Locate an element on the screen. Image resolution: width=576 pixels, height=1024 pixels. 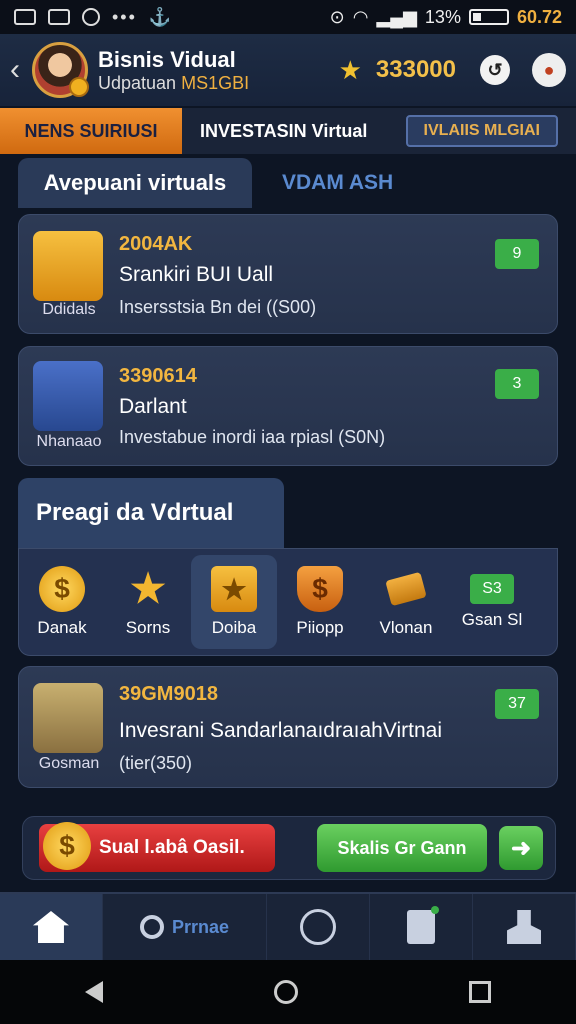
app-title: Bisnis Vidual is located at coordinates (167, 59).